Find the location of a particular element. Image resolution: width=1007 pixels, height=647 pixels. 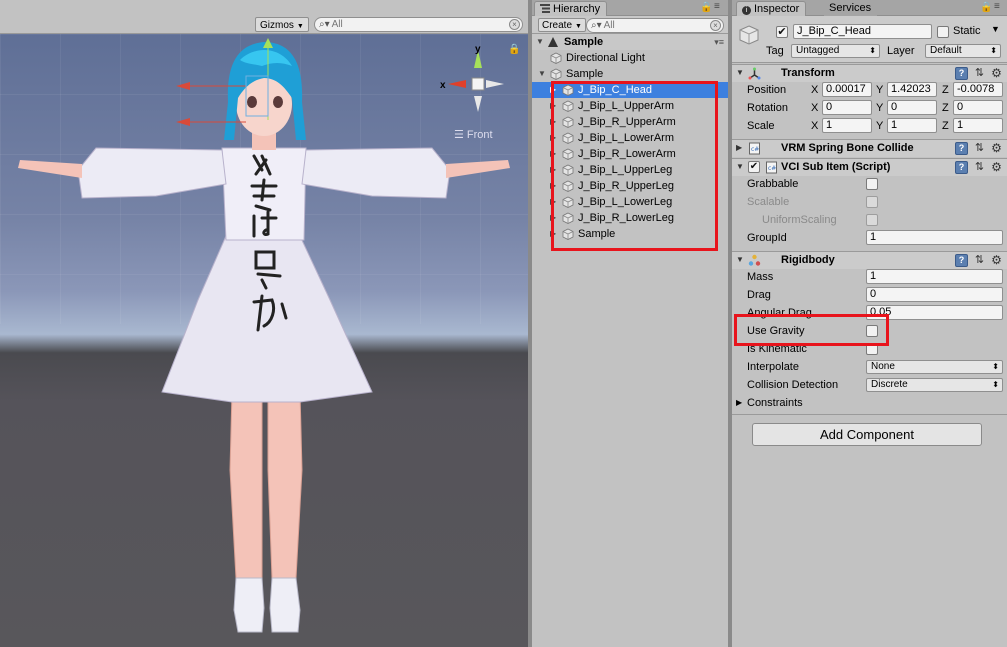

rigidbody-header: ▼ Rigidbody ? ⇅ ⚙ is located at coordinates (869, 260).